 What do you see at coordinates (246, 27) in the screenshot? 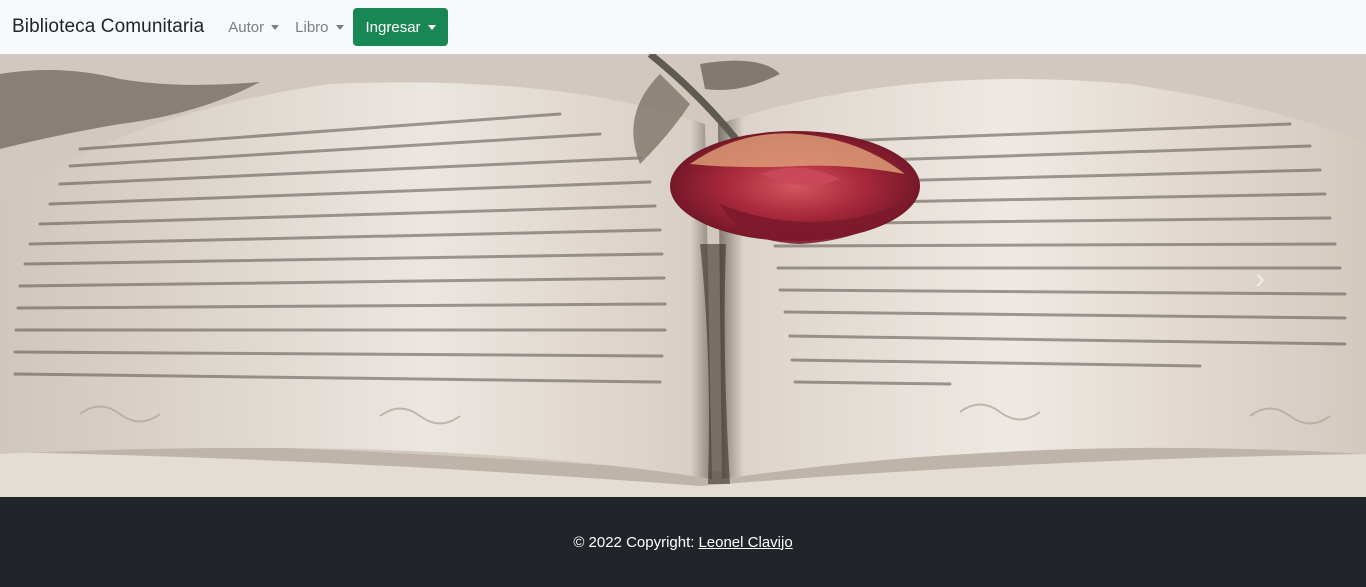
I see `nav-dropdown-autor-label: Autor` at bounding box center [246, 27].